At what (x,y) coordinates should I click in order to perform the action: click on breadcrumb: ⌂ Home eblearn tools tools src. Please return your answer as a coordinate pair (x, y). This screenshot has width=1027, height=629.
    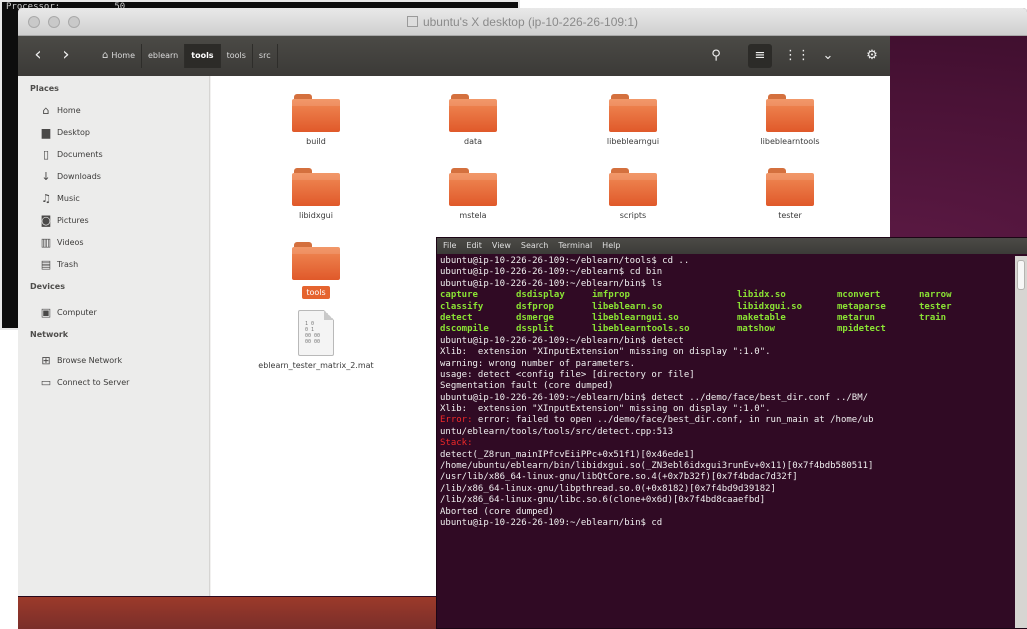
    Looking at the image, I should click on (187, 56).